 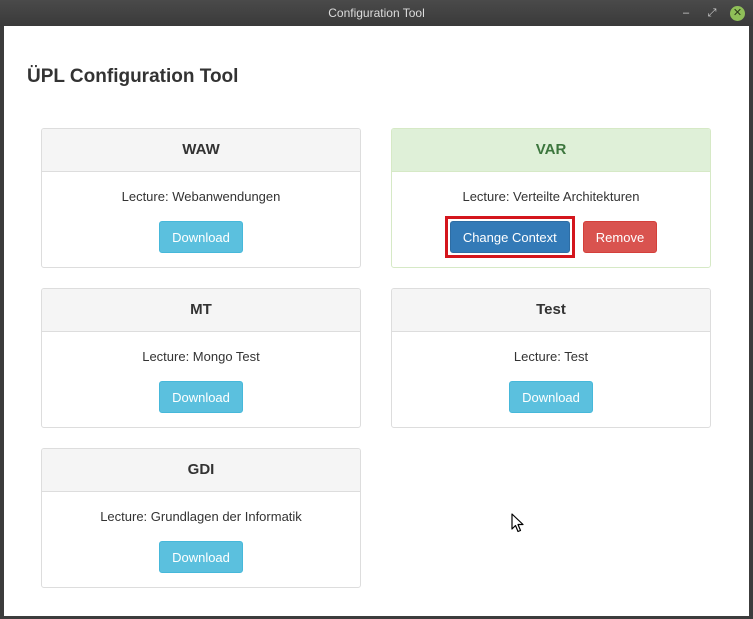 What do you see at coordinates (551, 372) in the screenshot?
I see `course-body: Lecture: Test Download` at bounding box center [551, 372].